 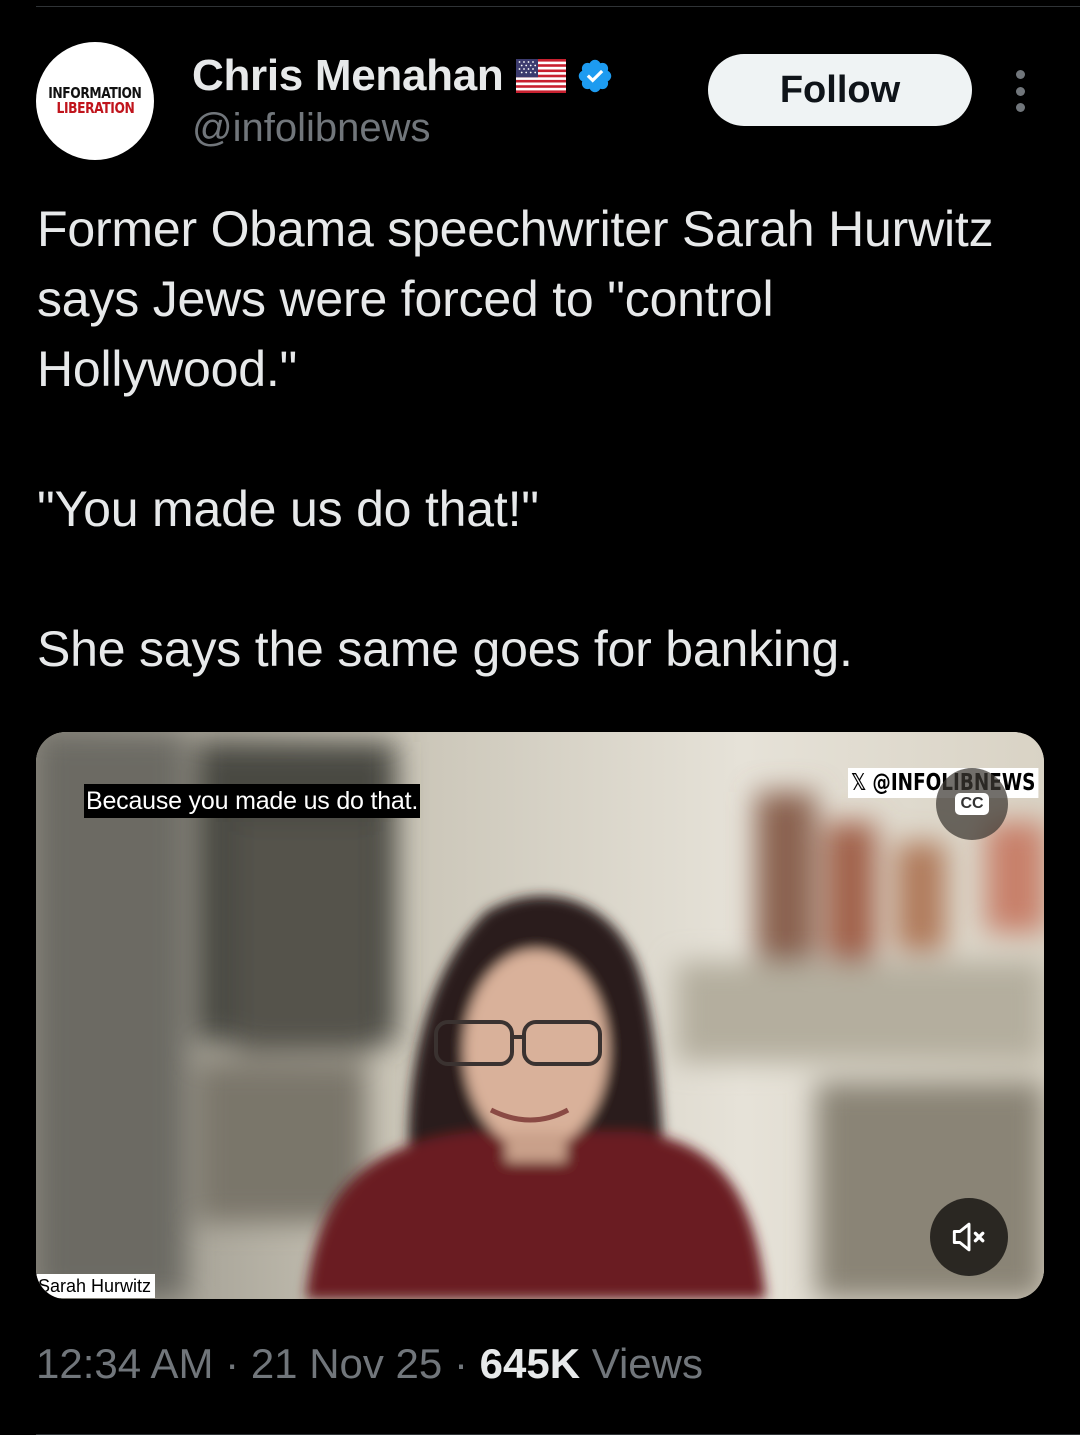 I want to click on views-label: Views, so click(x=647, y=1363).